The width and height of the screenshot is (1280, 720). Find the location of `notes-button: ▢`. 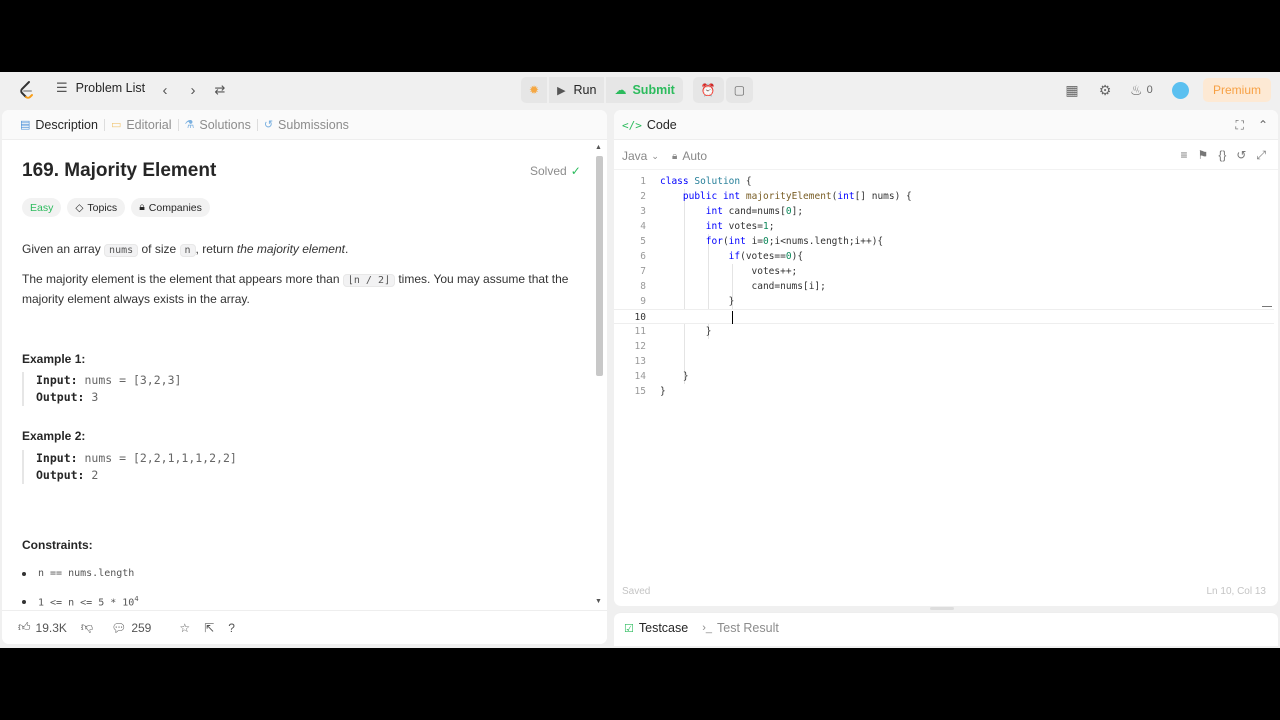

notes-button: ▢ is located at coordinates (739, 90).